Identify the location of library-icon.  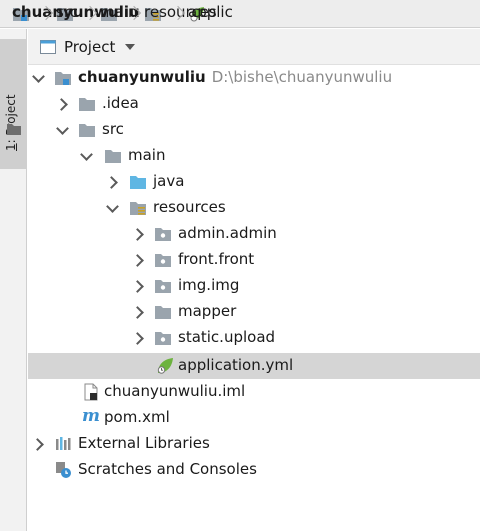
(63, 443).